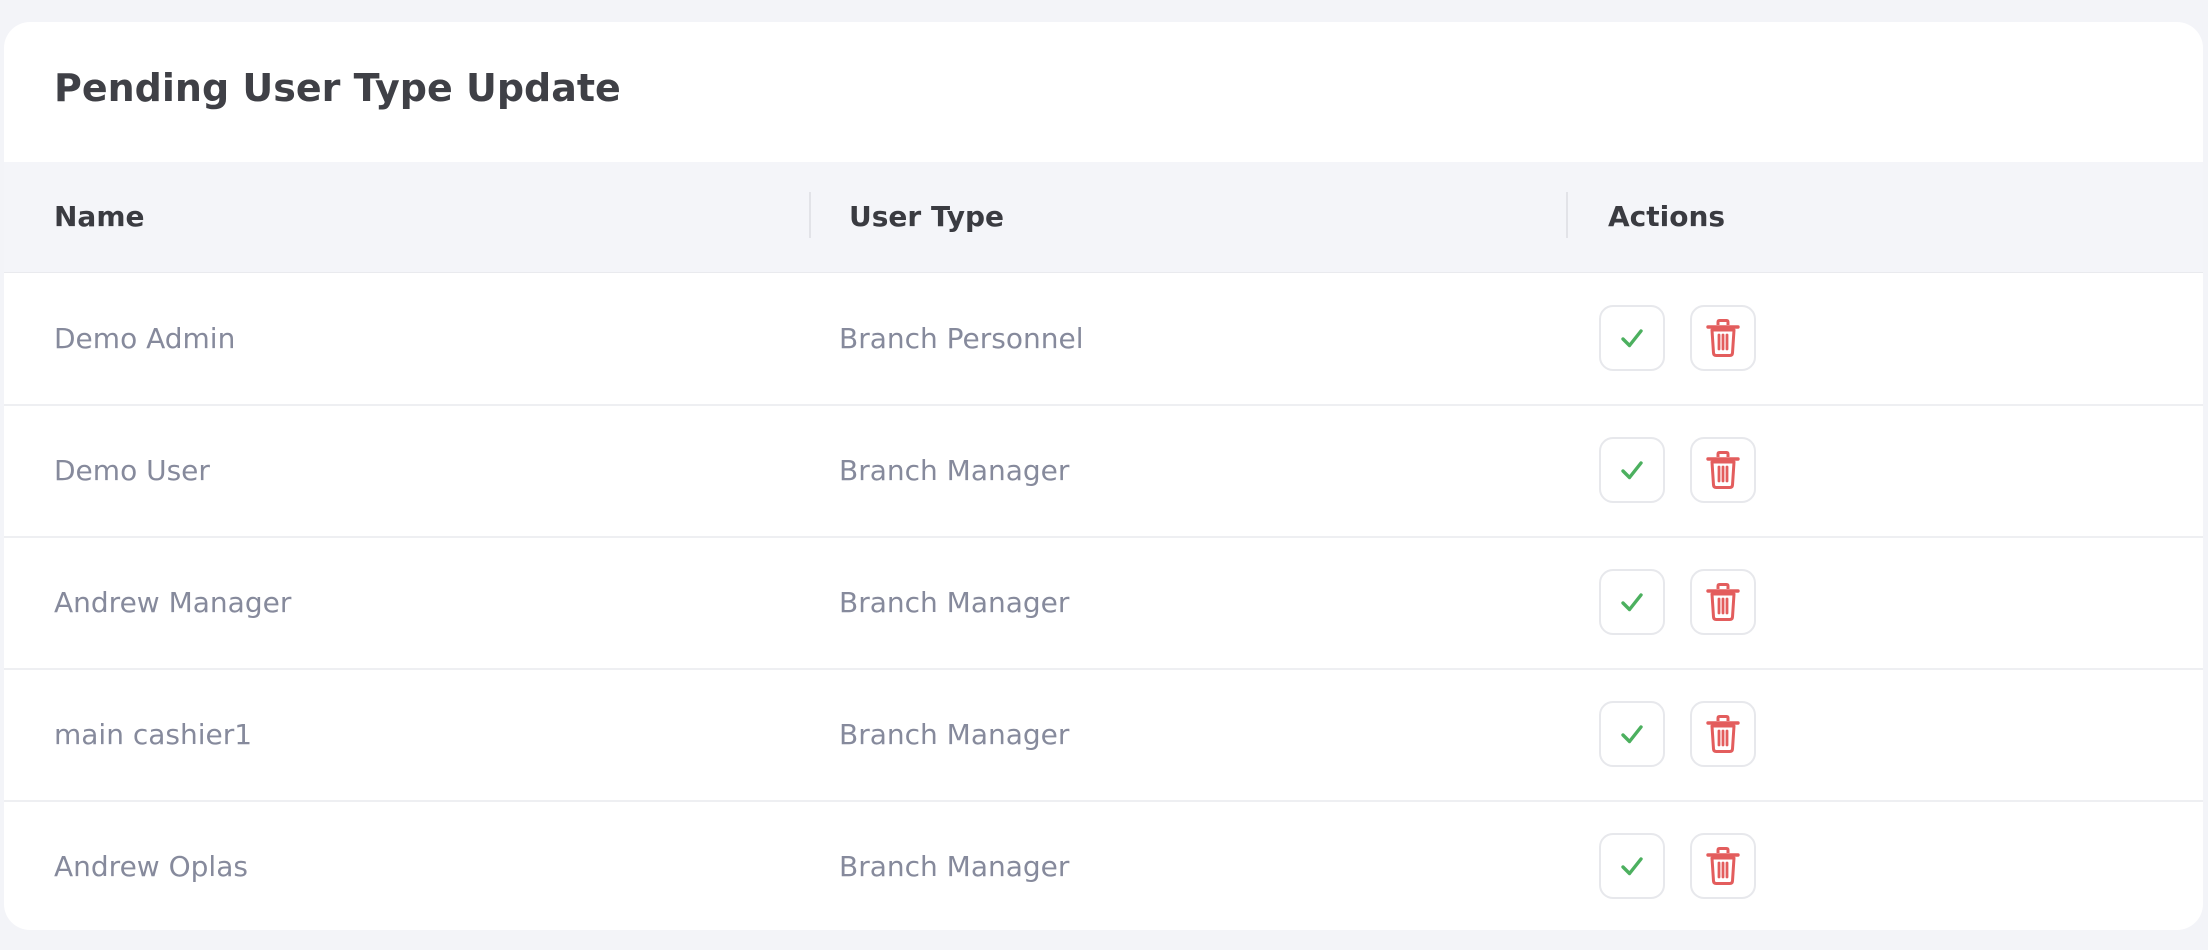 The image size is (2208, 950). What do you see at coordinates (961, 338) in the screenshot?
I see `cell-user-type: Branch Personnel` at bounding box center [961, 338].